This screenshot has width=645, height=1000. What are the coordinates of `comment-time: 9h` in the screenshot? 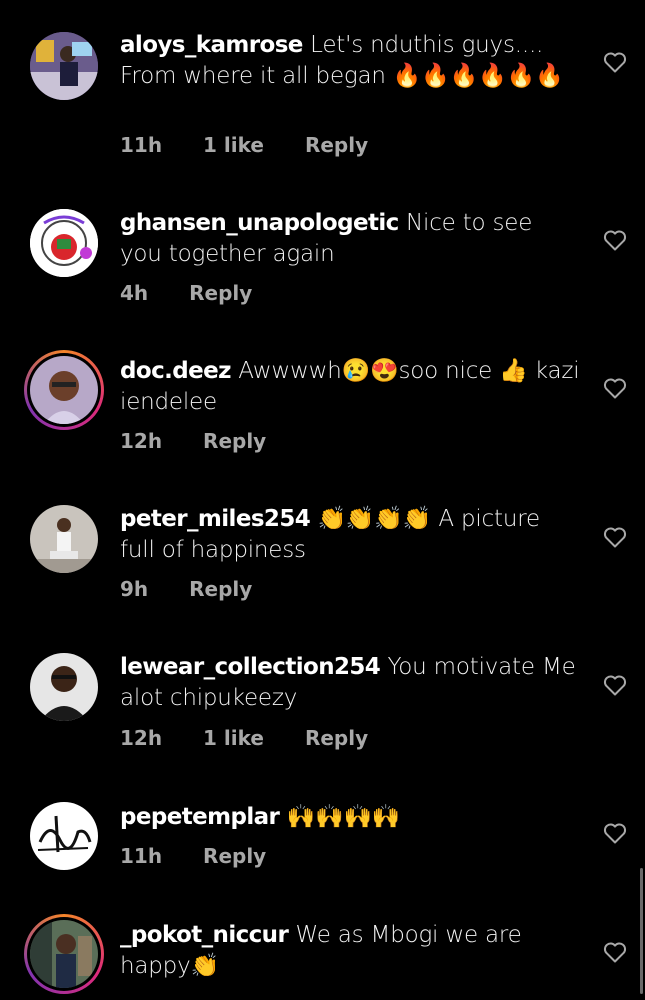 It's located at (134, 589).